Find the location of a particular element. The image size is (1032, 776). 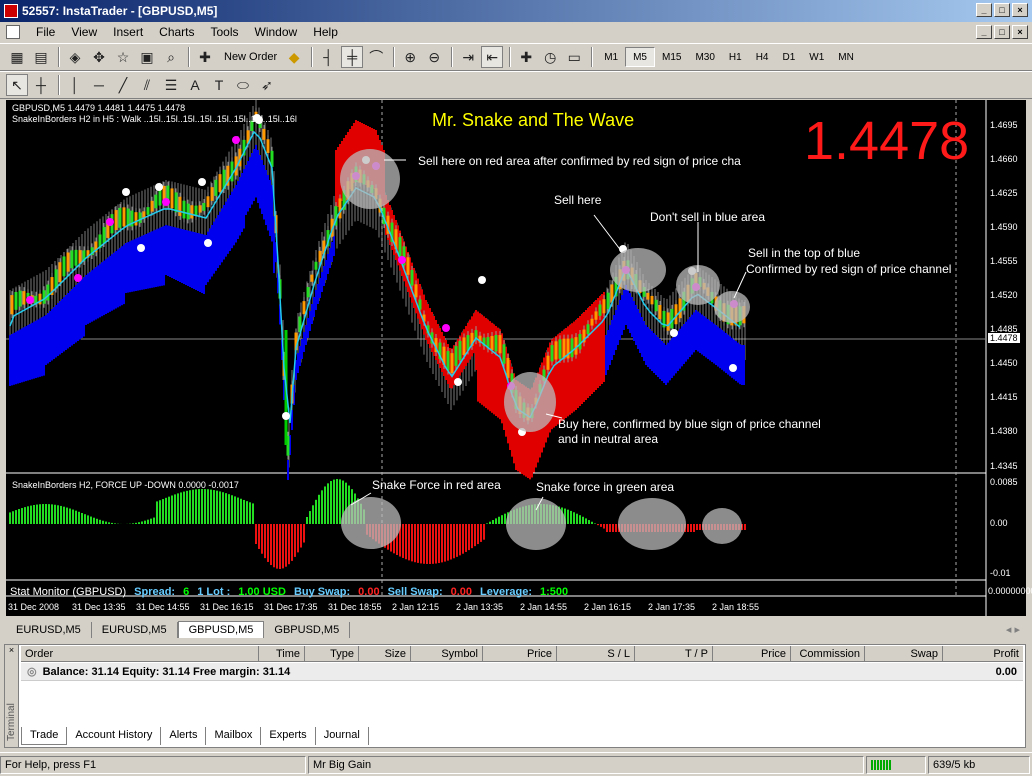

bar-chart-icon: ┤ is located at coordinates (328, 57).